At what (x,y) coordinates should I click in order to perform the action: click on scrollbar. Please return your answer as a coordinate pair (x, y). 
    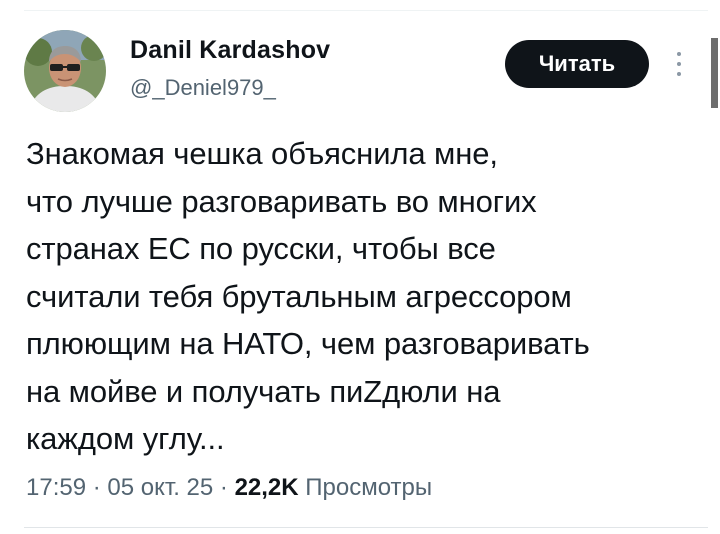
    Looking at the image, I should click on (714, 73).